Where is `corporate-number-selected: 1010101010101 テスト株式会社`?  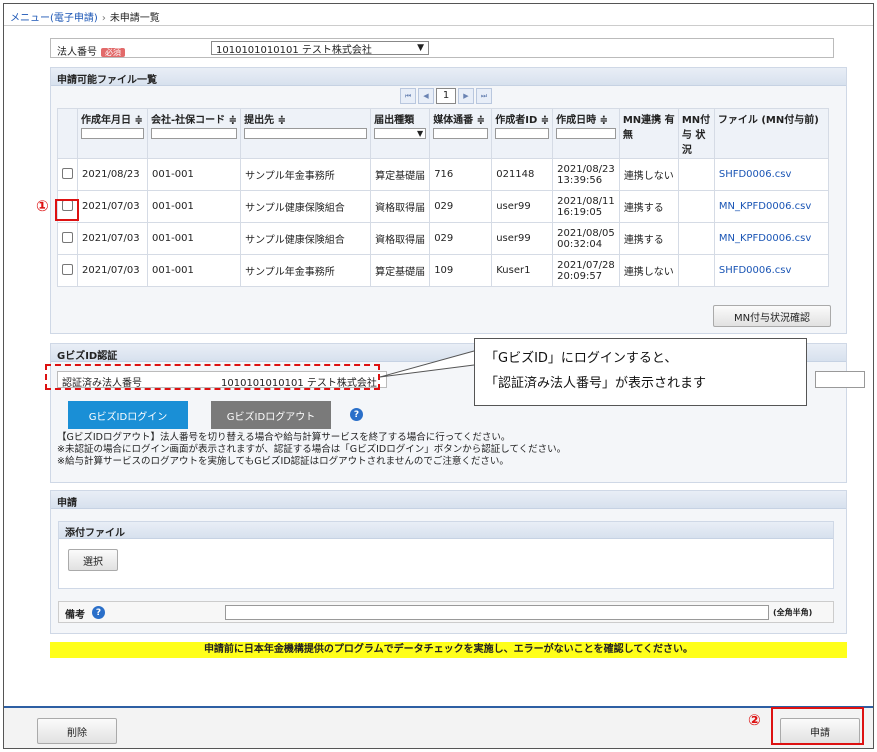 corporate-number-selected: 1010101010101 テスト株式会社 is located at coordinates (294, 50).